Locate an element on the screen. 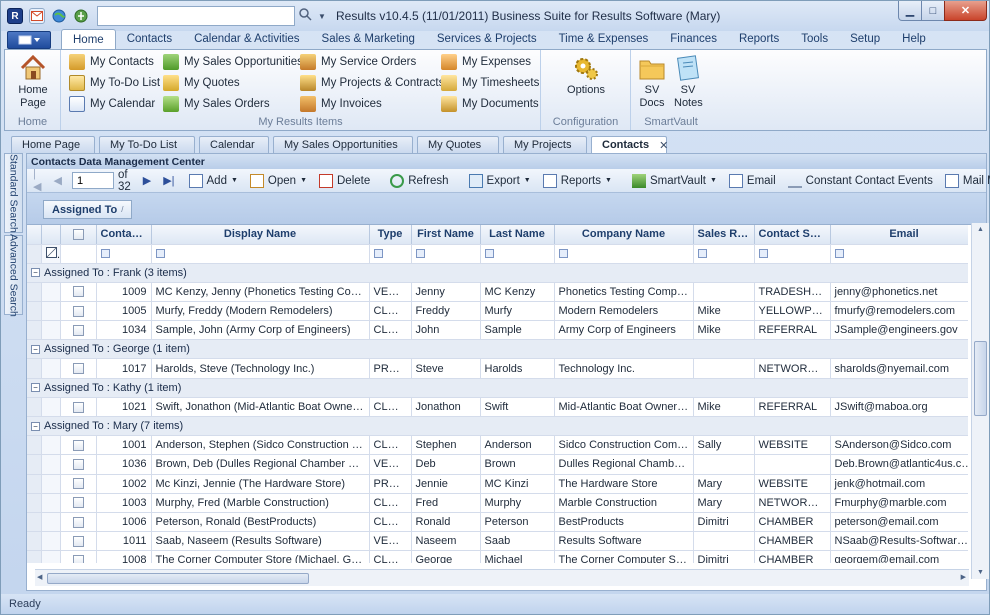  ribbon-tab-tools: Tools is located at coordinates (814, 39).